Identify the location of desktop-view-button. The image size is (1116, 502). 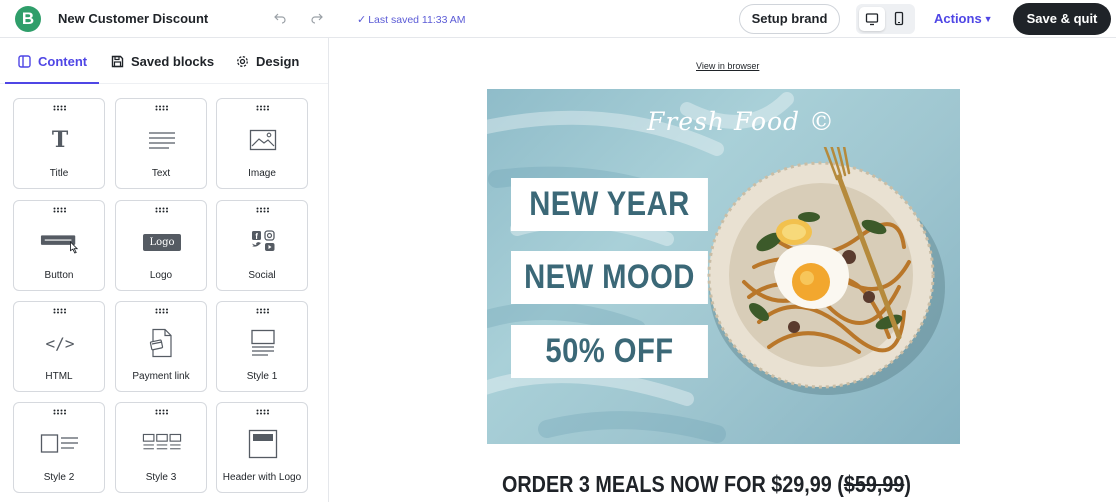
(872, 19).